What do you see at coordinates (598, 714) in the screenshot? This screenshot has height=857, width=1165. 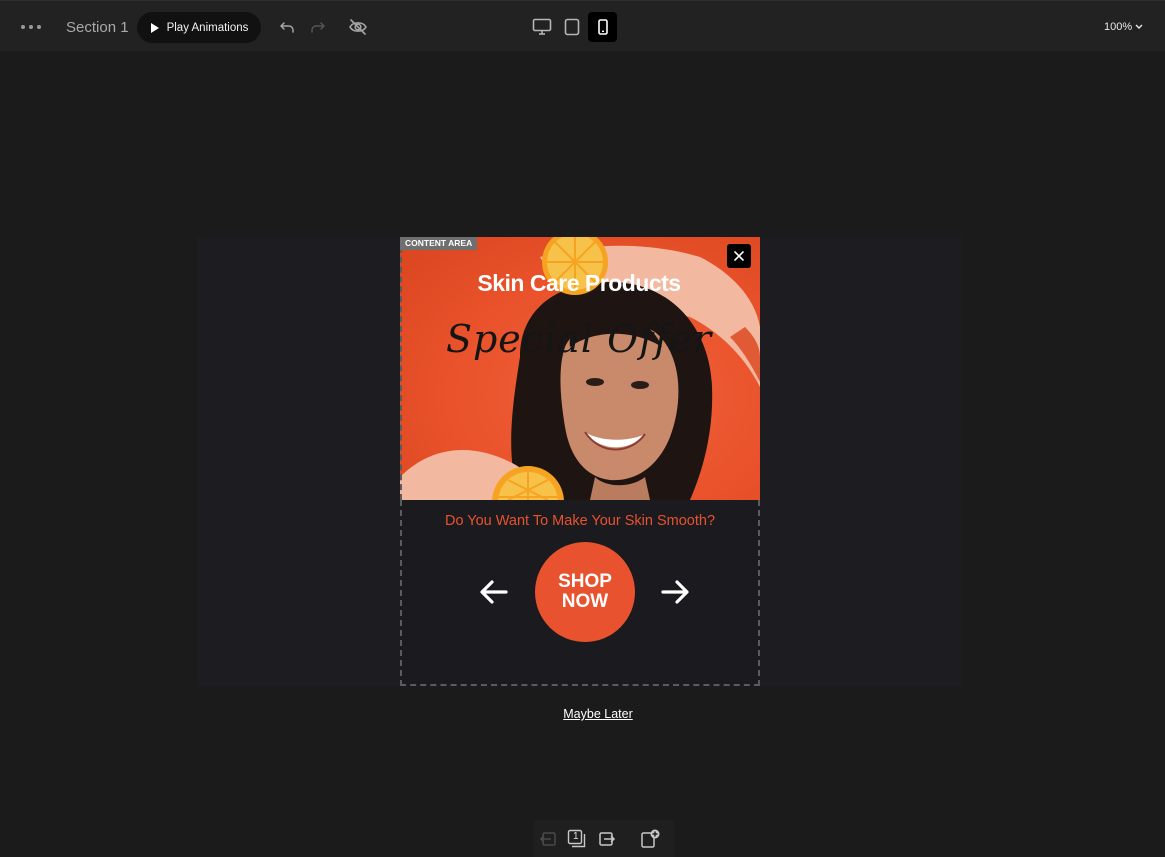 I see `maybe-later-link: Maybe Later` at bounding box center [598, 714].